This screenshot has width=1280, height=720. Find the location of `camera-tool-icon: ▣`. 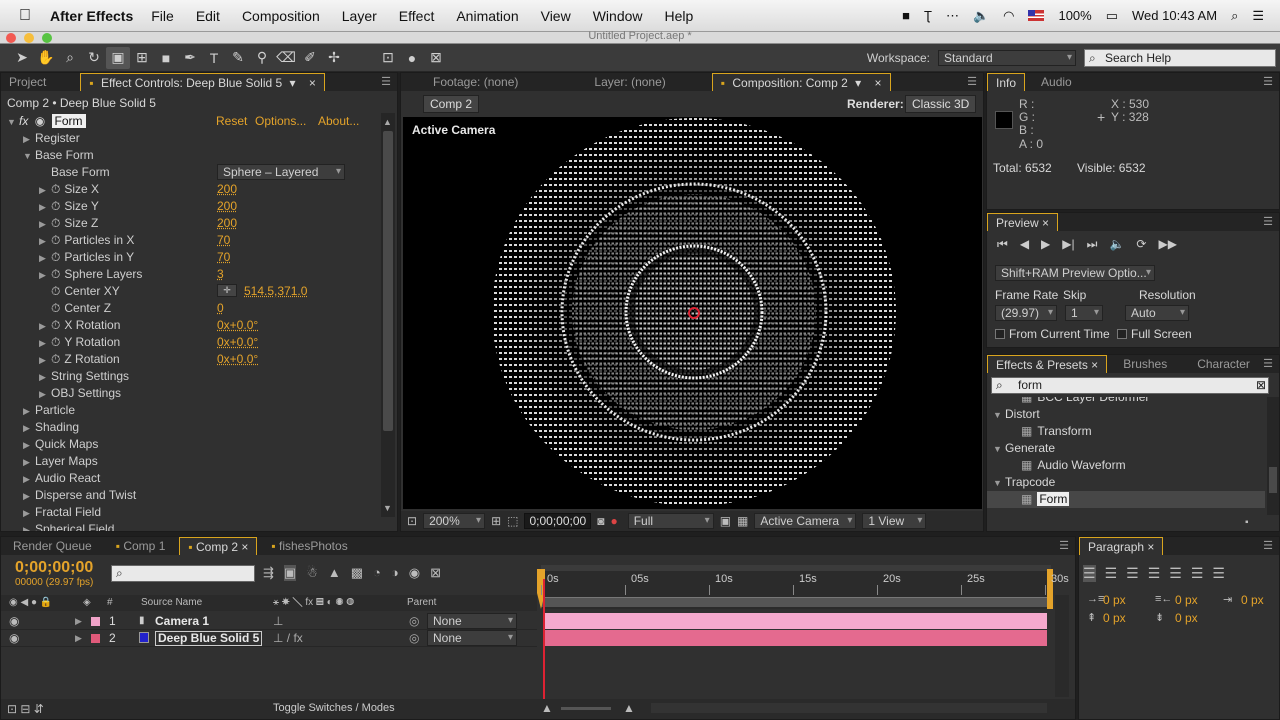

camera-tool-icon: ▣ is located at coordinates (118, 57).